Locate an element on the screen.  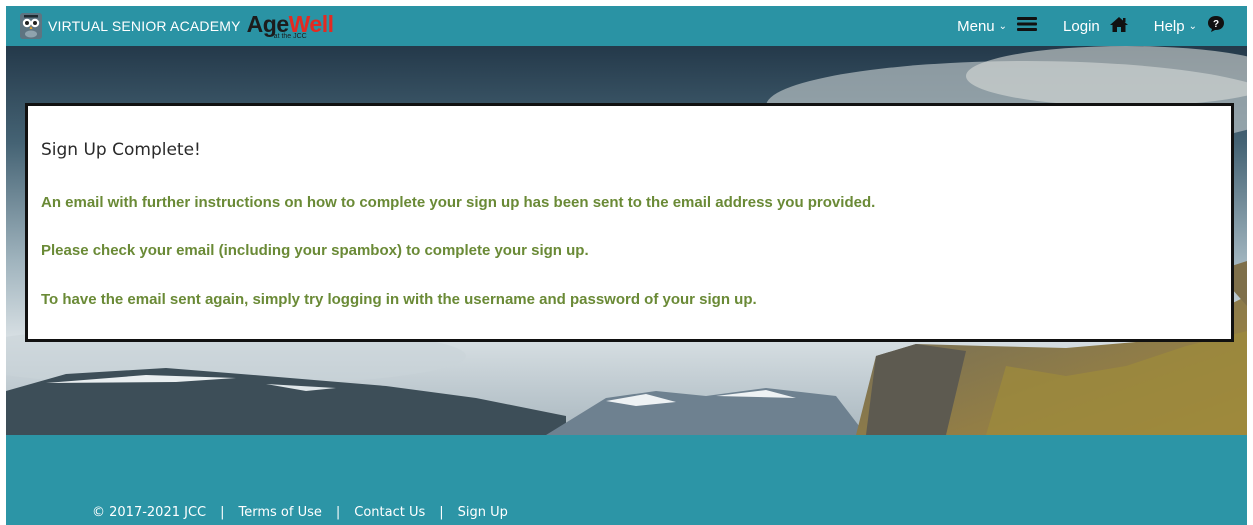
agewell-logo: AgeWell at the JCC is located at coordinates (290, 26).